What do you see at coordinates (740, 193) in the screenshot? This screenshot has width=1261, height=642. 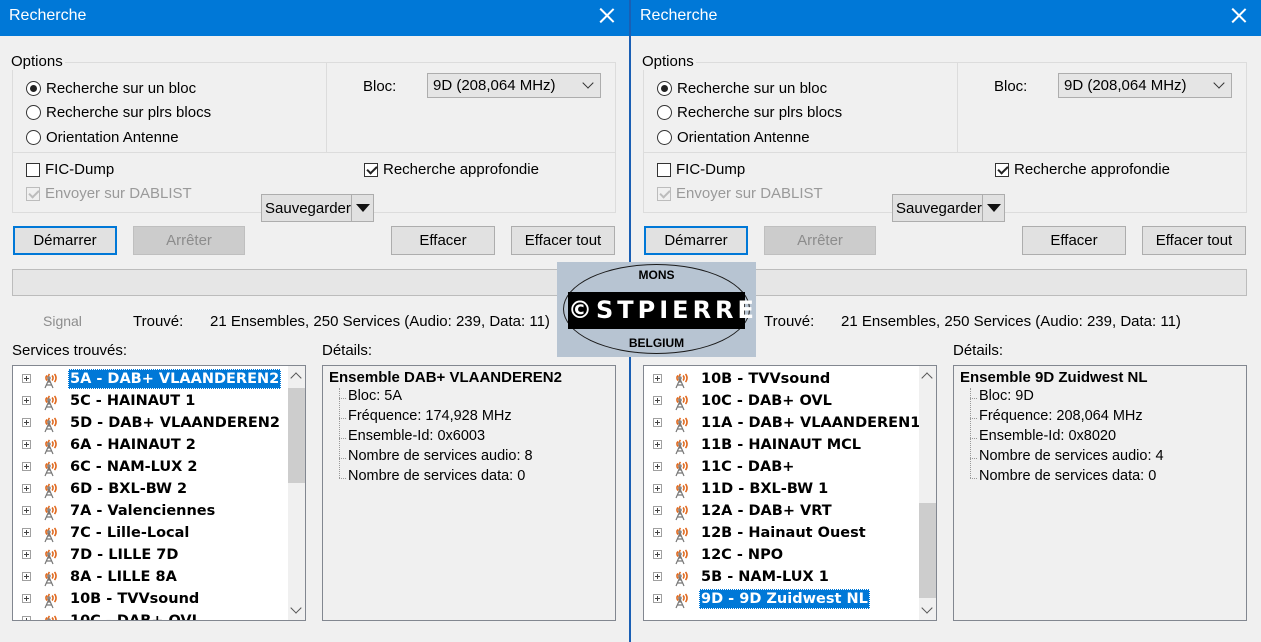 I see `send-dablist-checkbox: Envoyer sur DABLIST` at bounding box center [740, 193].